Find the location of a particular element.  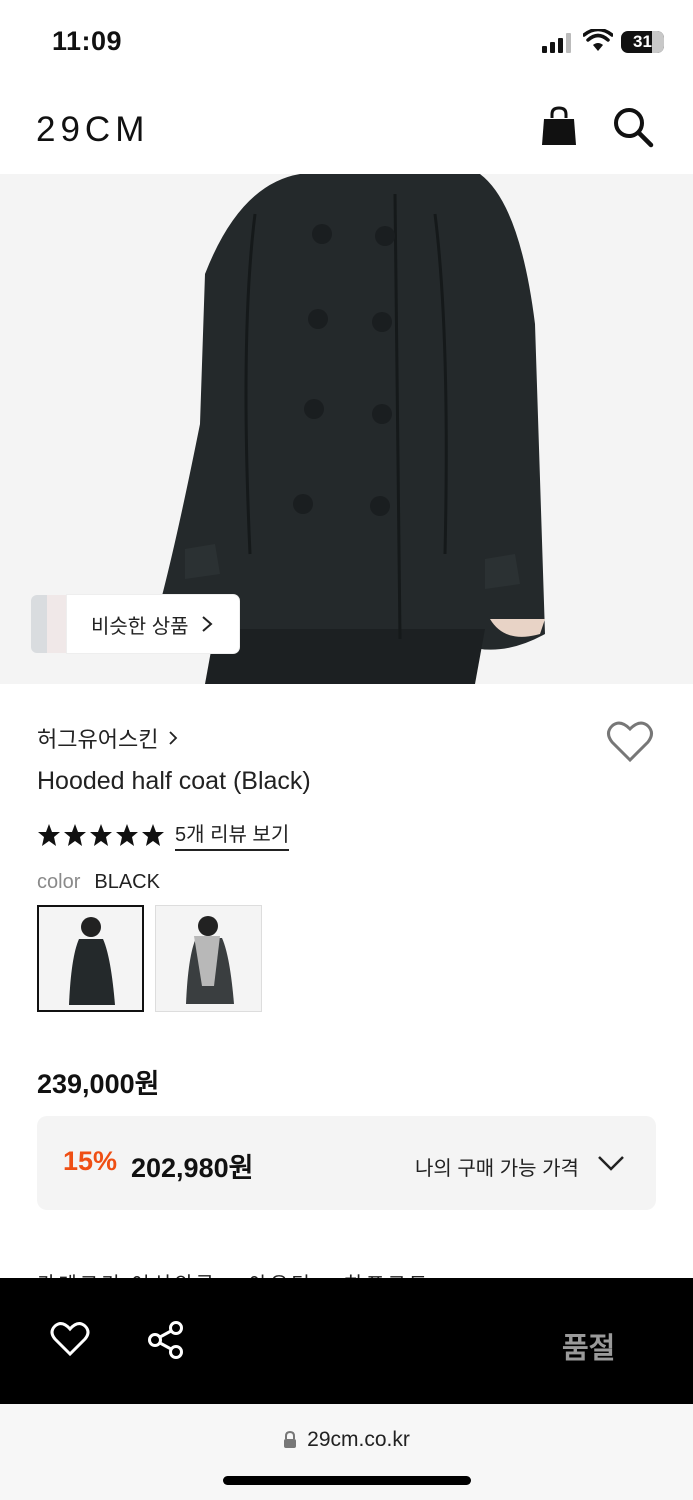

similar-products-label: 비슷한 상품 is located at coordinates (140, 626).